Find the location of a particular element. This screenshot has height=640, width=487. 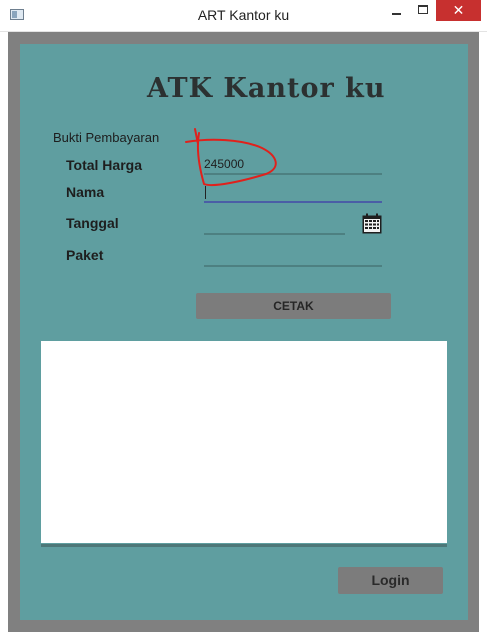

maximize-button is located at coordinates (423, 10).